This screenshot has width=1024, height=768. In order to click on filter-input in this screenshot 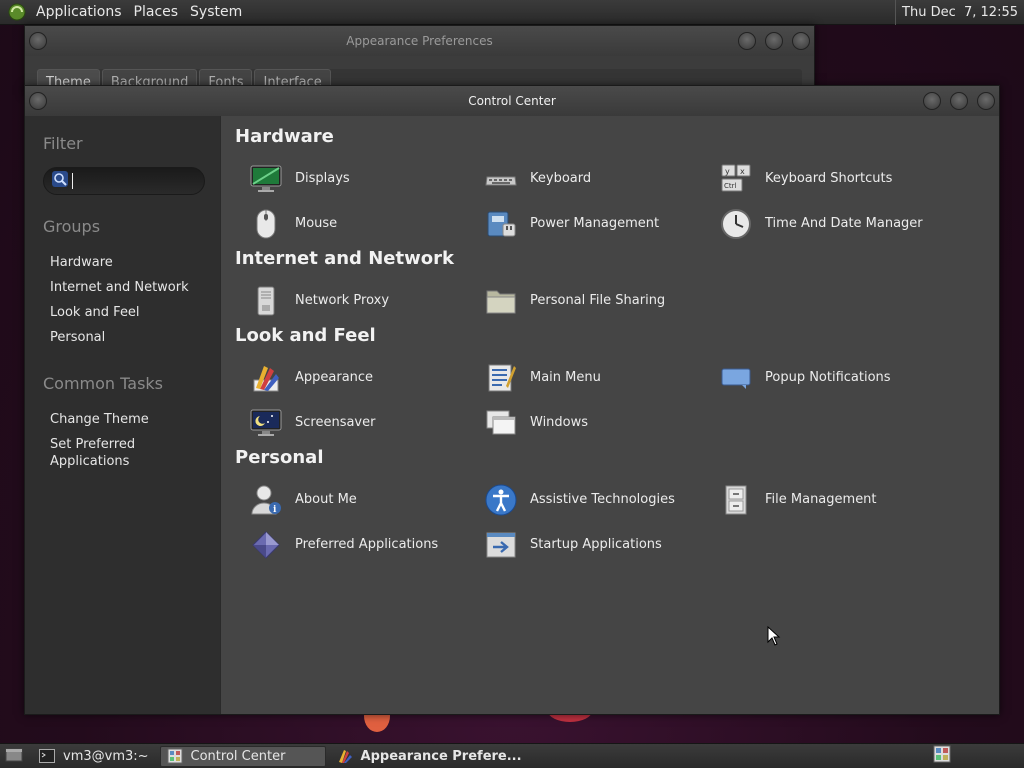, I will do `click(132, 181)`.